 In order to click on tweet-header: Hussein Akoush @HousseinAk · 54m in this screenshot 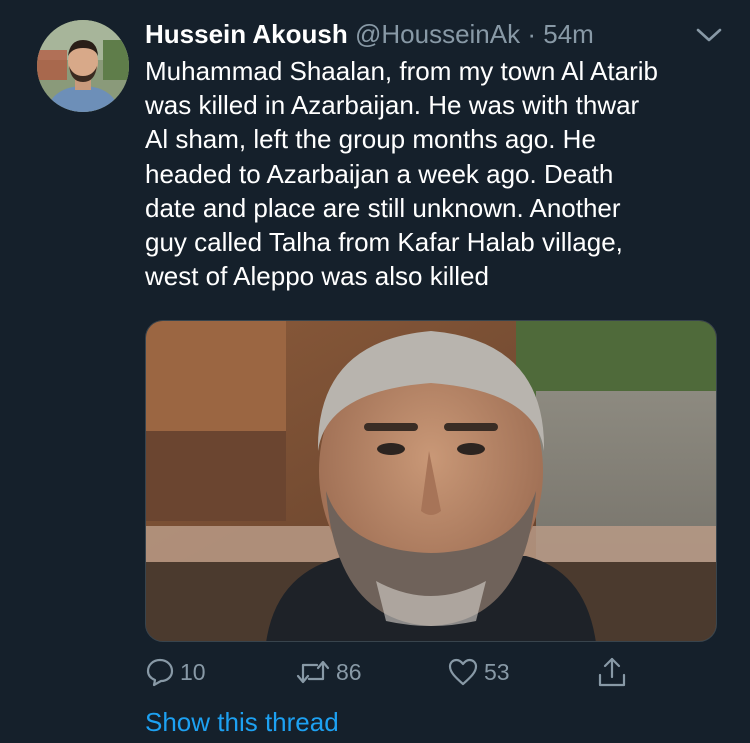, I will do `click(405, 34)`.